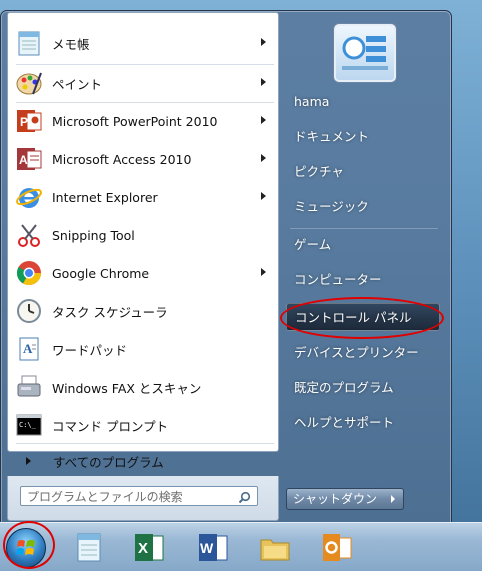 Image resolution: width=482 pixels, height=571 pixels. I want to click on outlook-icon, so click(337, 547).